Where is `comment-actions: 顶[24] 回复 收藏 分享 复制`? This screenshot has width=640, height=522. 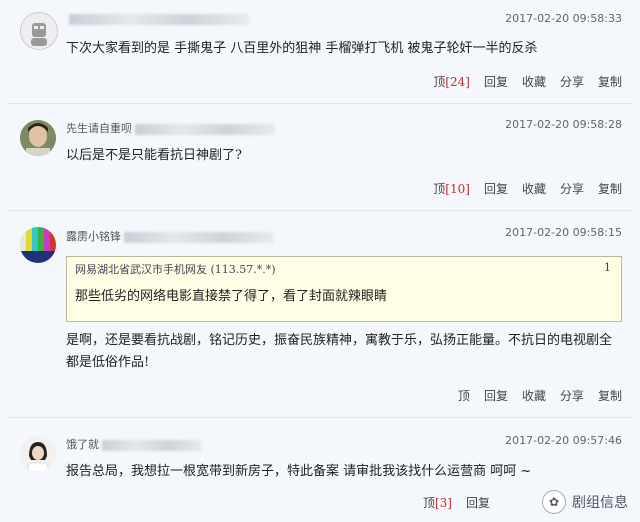 comment-actions: 顶[24] 回复 收藏 分享 复制 is located at coordinates (527, 81).